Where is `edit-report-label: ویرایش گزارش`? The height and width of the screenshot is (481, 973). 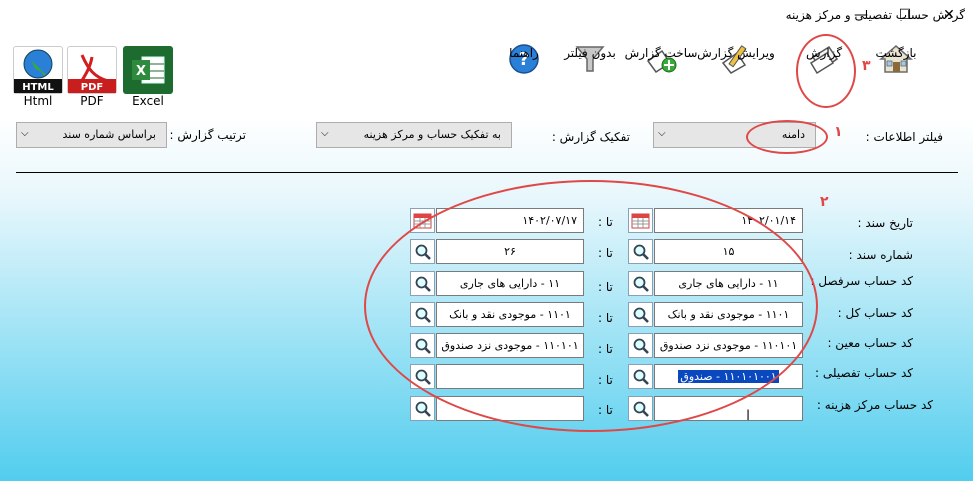
edit-report-label: ویرایش گزارش is located at coordinates (736, 53).